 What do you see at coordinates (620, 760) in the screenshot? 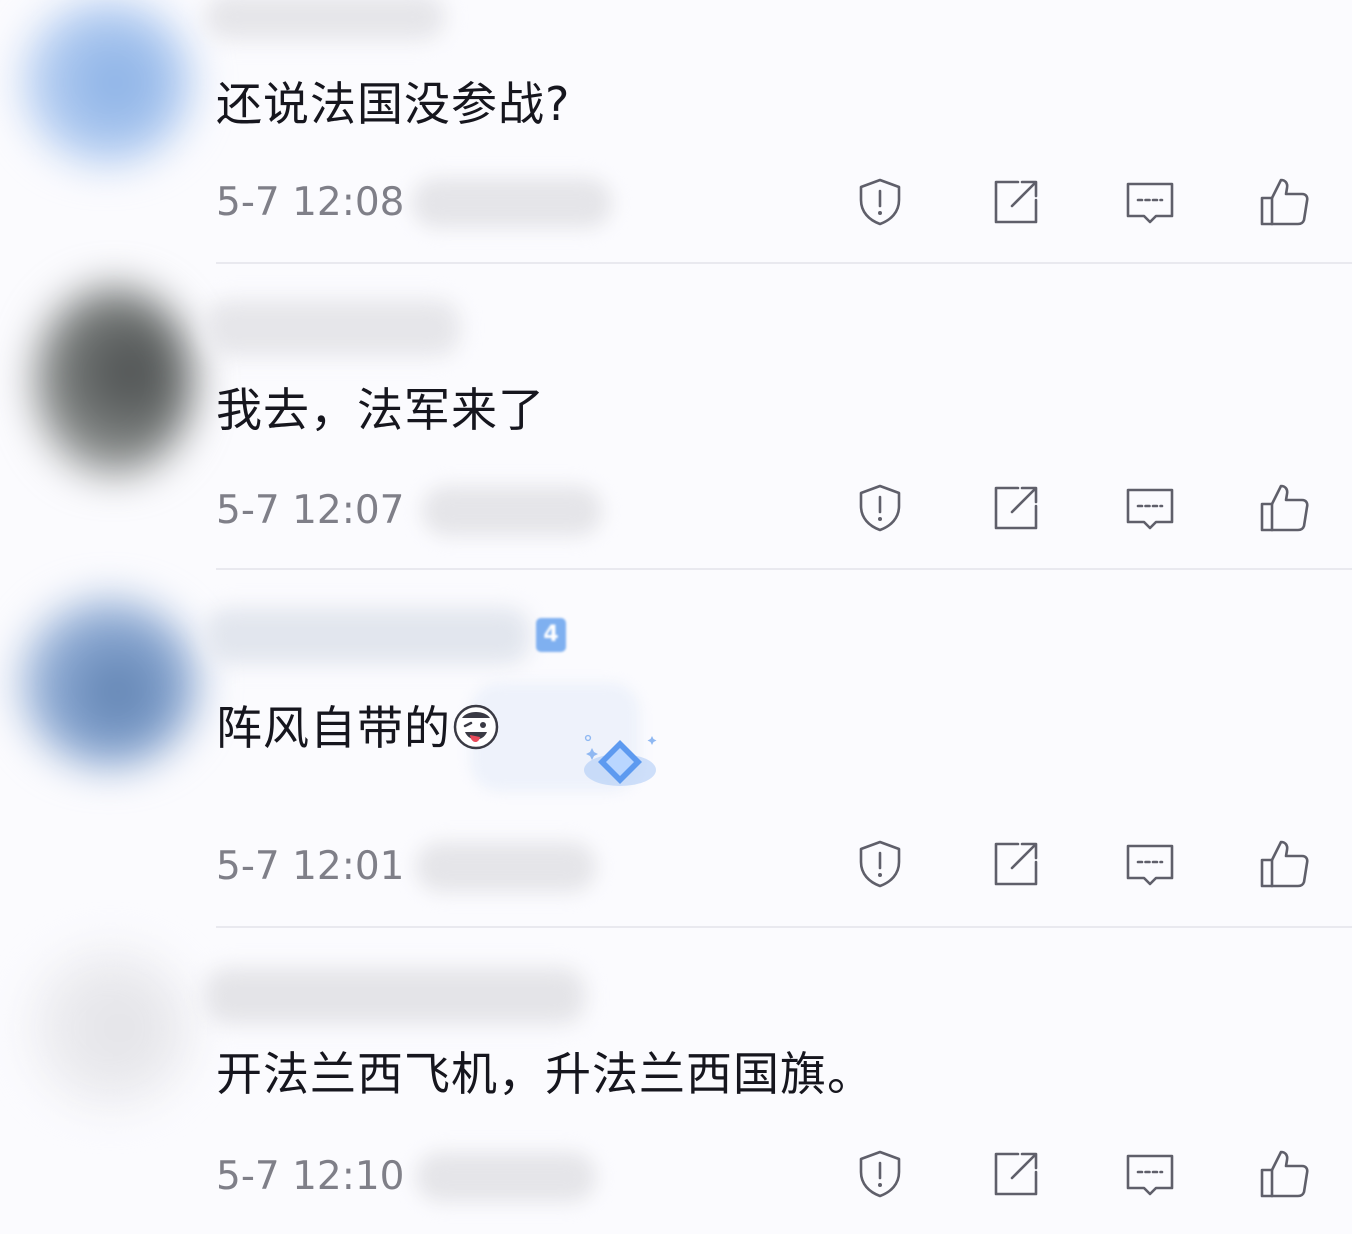
I see `blue-diamond-sticker` at bounding box center [620, 760].